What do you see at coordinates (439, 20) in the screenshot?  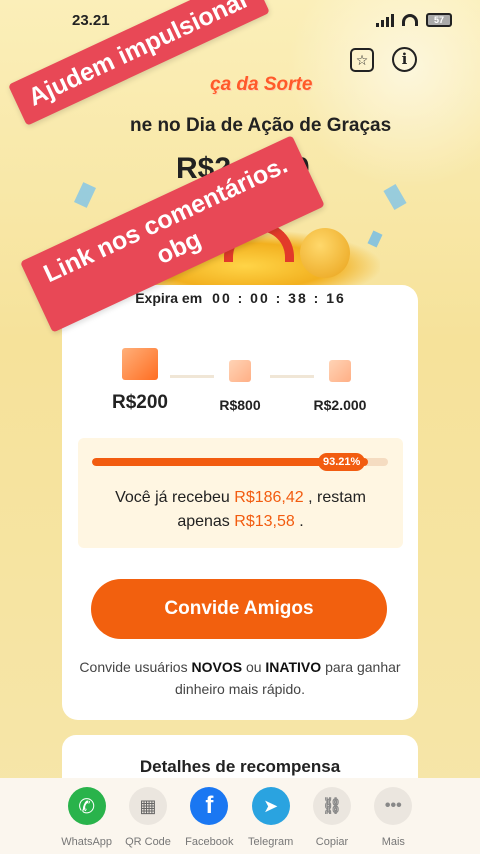 I see `battery-icon: 57` at bounding box center [439, 20].